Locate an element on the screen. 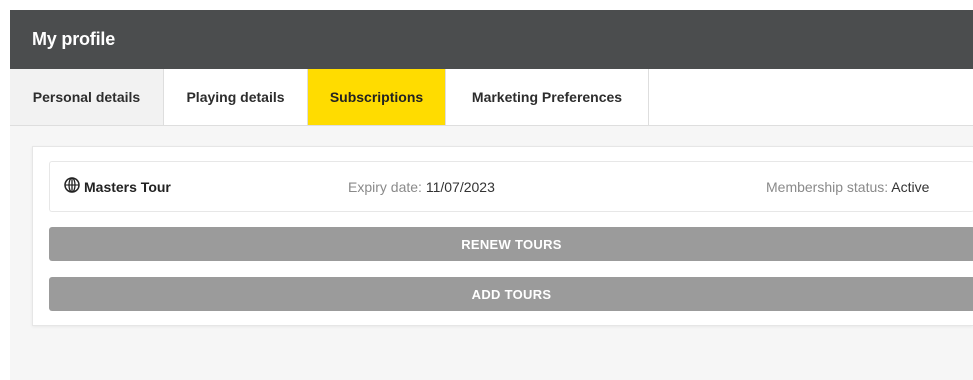  tab-personal-details: Personal details is located at coordinates (87, 97).